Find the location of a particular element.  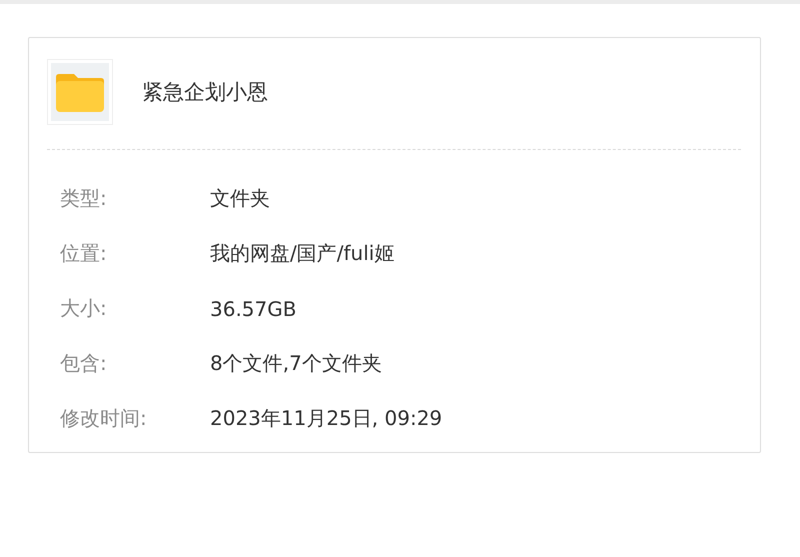

property-value: 我的网盘/国产/fuli姬 is located at coordinates (302, 253).